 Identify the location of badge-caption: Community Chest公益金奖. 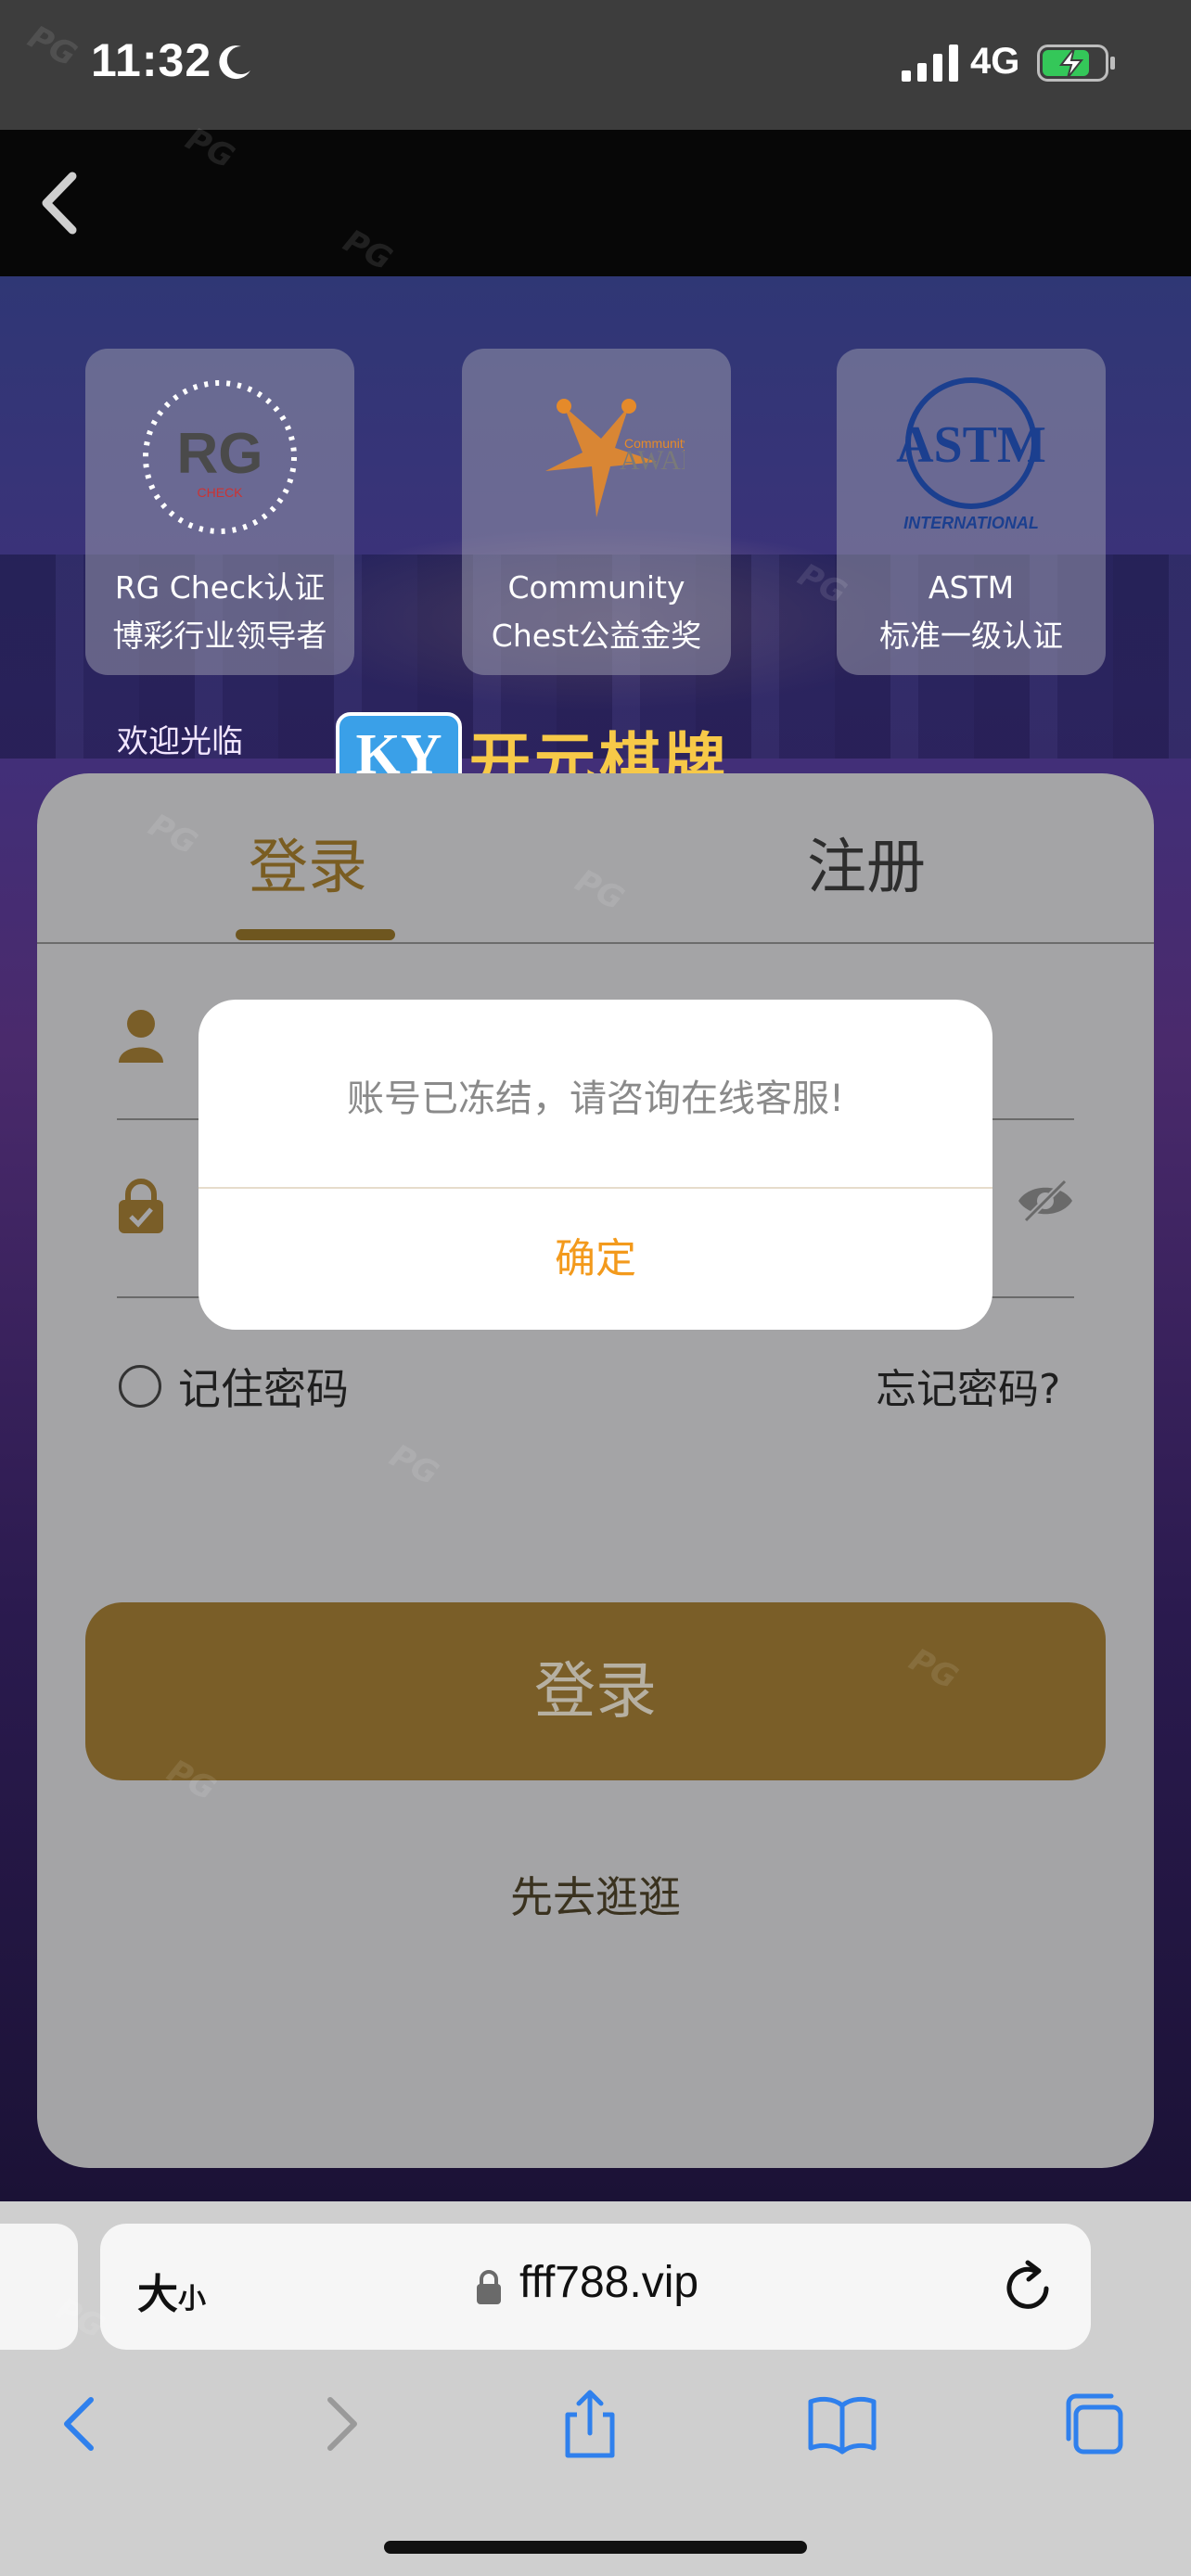
(597, 612).